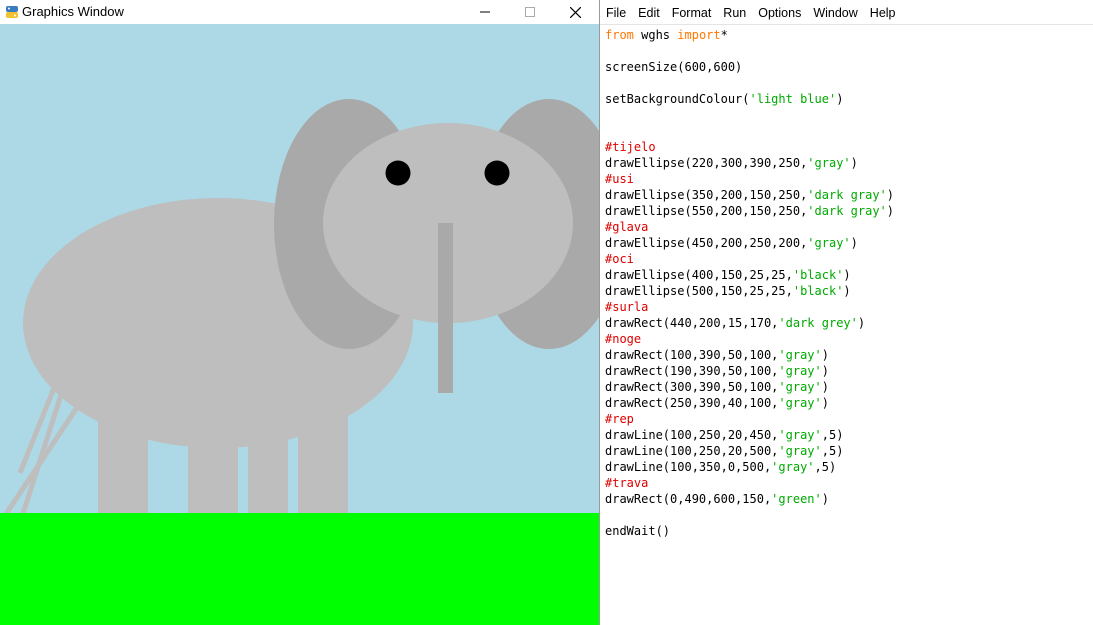  What do you see at coordinates (530, 12) in the screenshot?
I see `maximize-button` at bounding box center [530, 12].